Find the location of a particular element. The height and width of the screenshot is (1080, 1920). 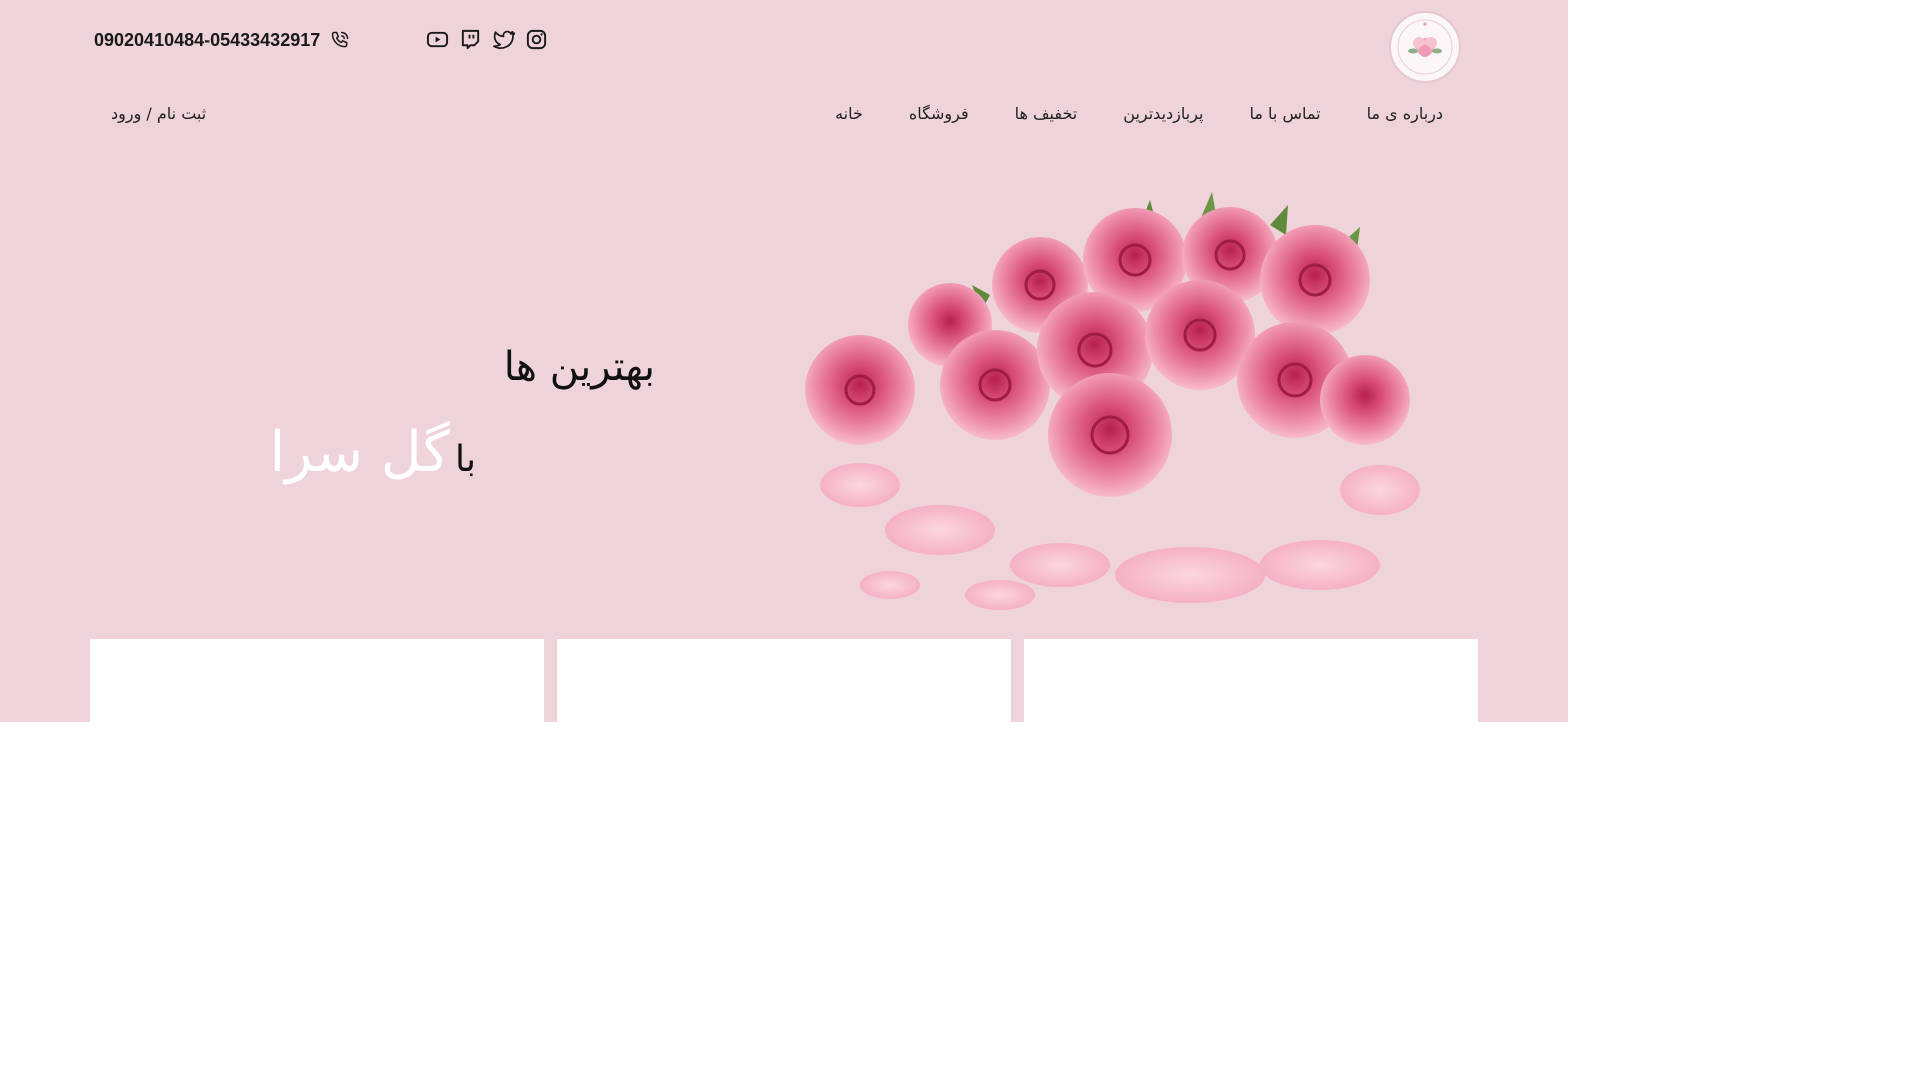

site-logo is located at coordinates (1425, 47).